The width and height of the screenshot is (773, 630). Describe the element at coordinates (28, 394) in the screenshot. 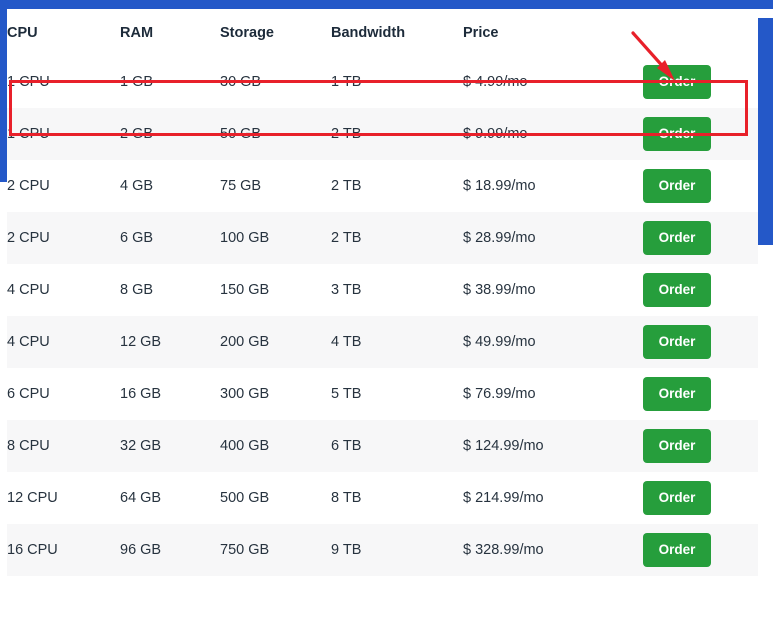

I see `cell-cpu: 6 CPU` at that location.